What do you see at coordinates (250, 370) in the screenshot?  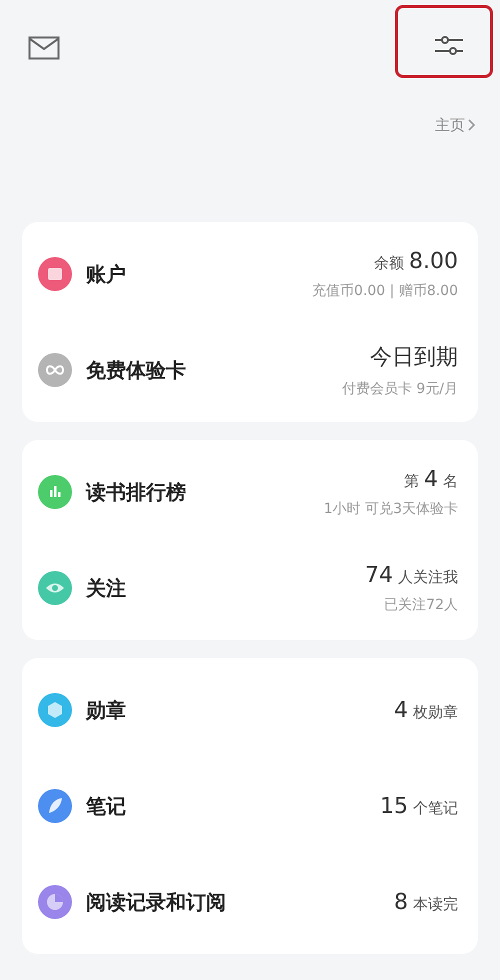 I see `menu-item: 免费体验卡 今日到期 付费会员卡 9元/月` at bounding box center [250, 370].